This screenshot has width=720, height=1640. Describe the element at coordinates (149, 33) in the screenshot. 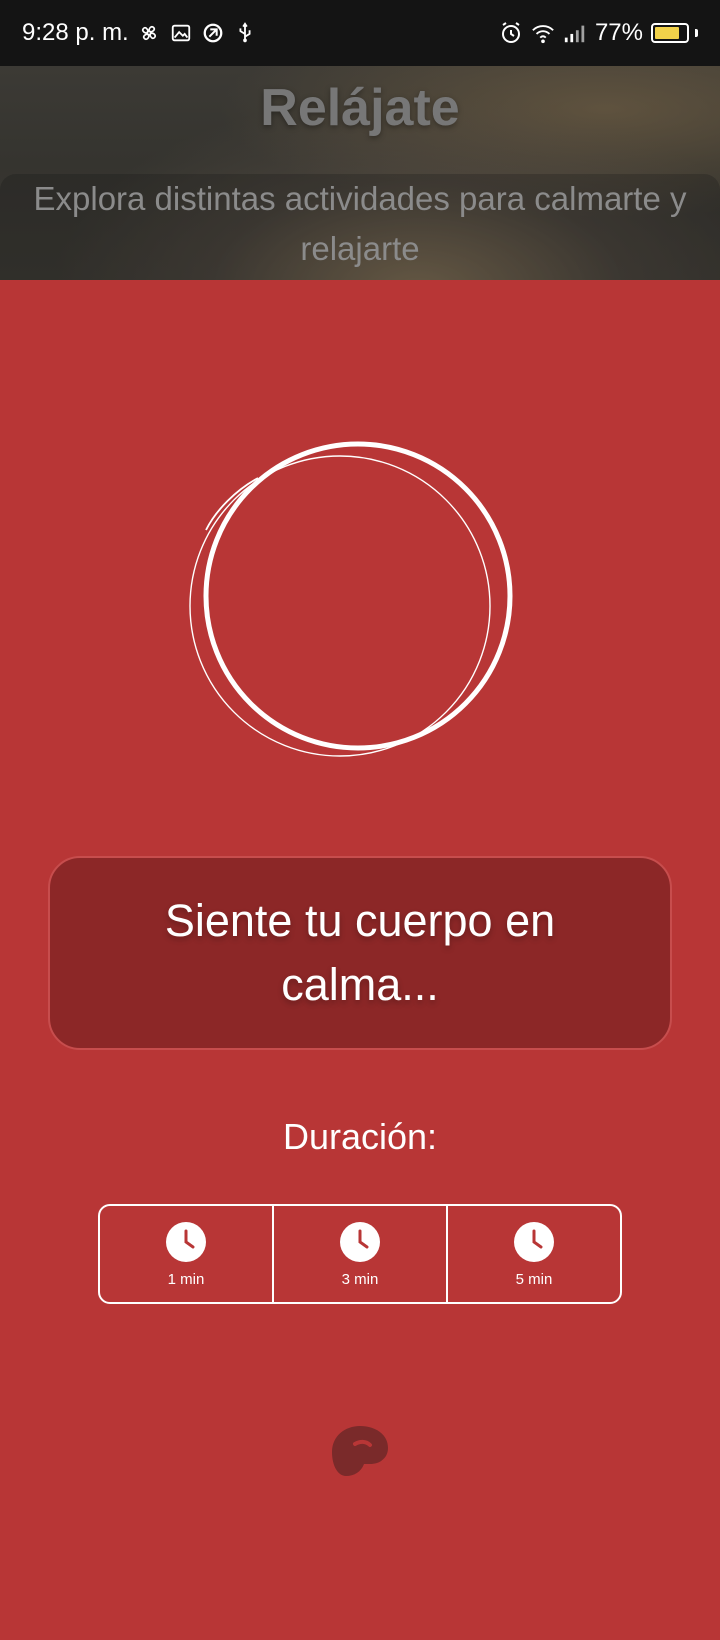

I see `fan-icon` at that location.